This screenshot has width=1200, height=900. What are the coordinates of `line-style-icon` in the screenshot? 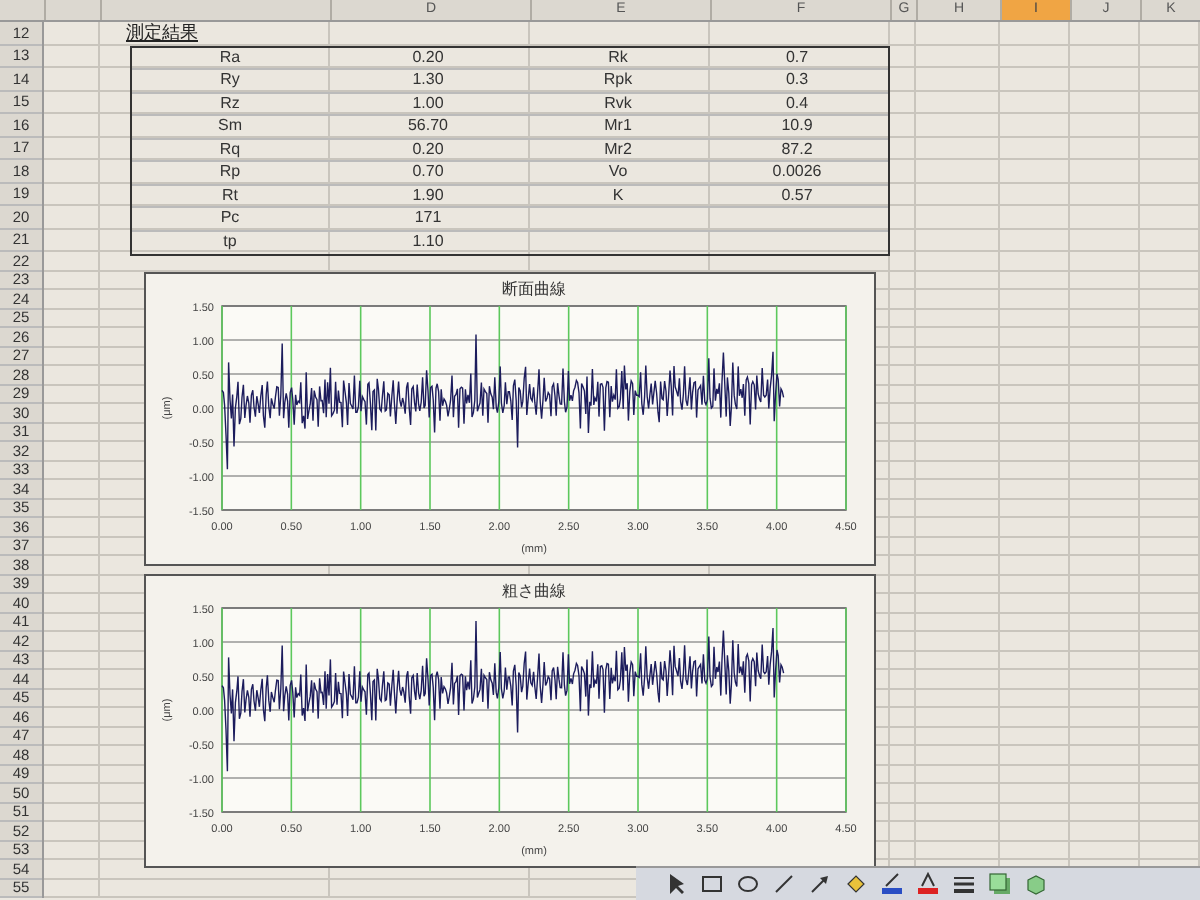 It's located at (964, 884).